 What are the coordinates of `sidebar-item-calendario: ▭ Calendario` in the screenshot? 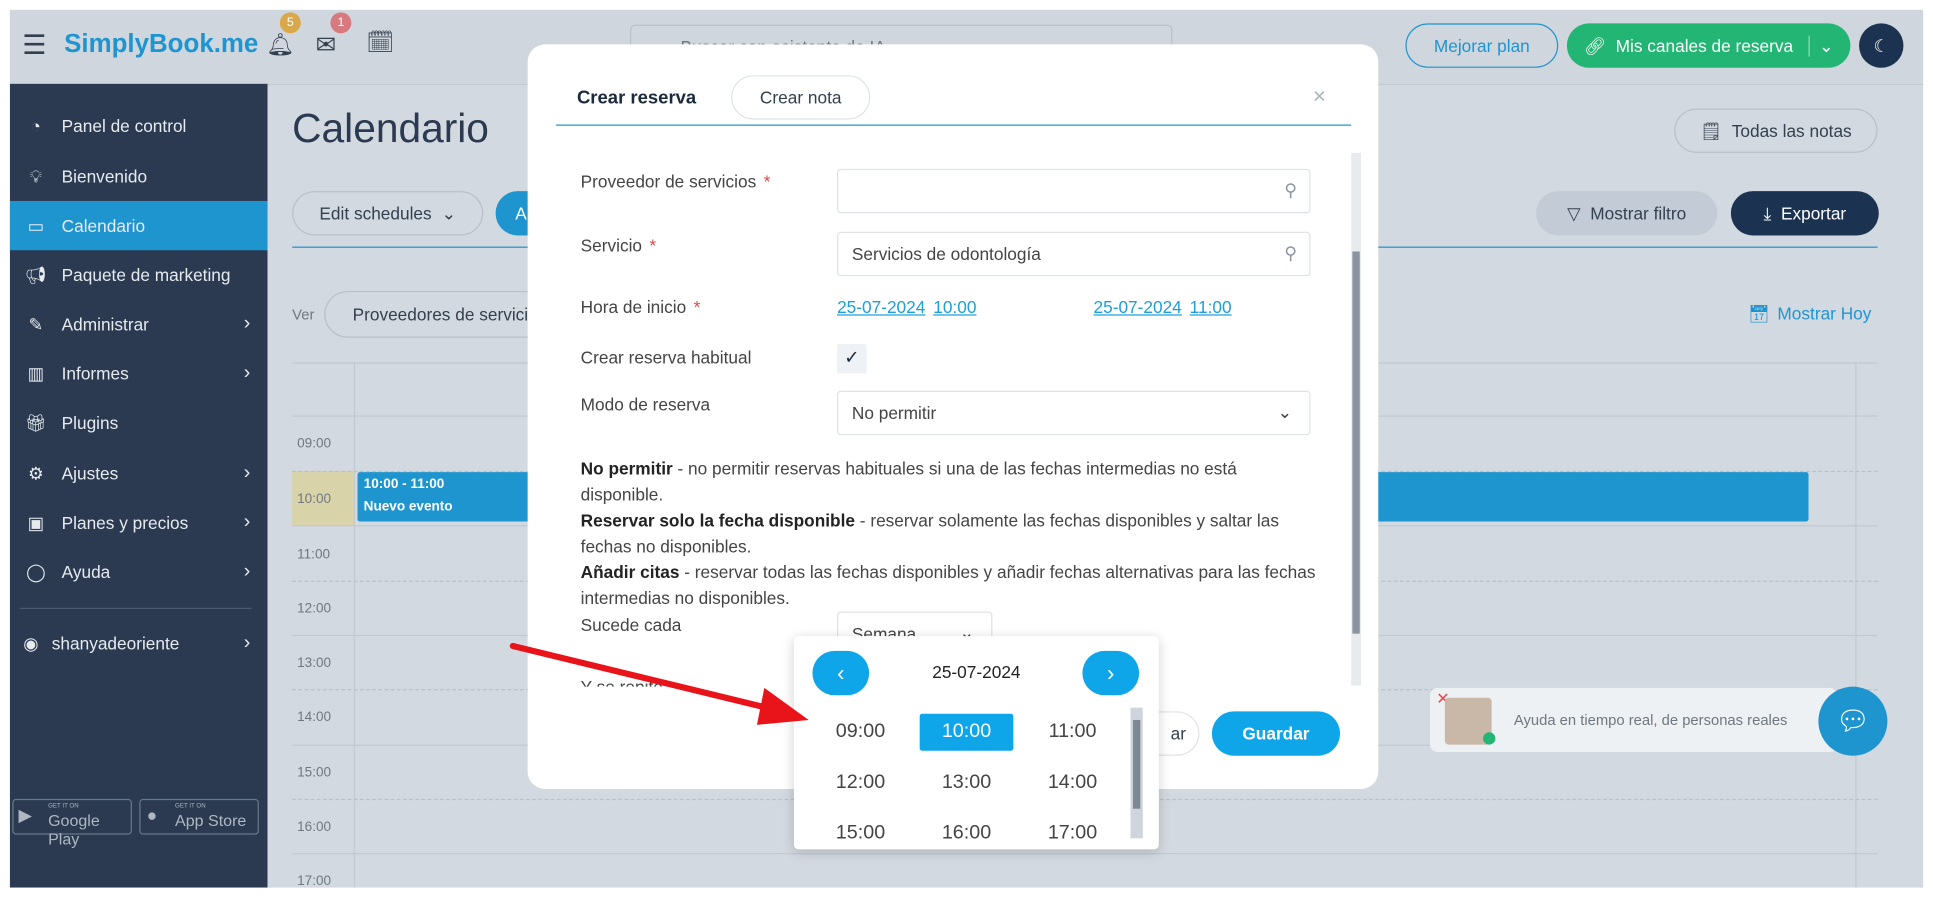 It's located at (138, 225).